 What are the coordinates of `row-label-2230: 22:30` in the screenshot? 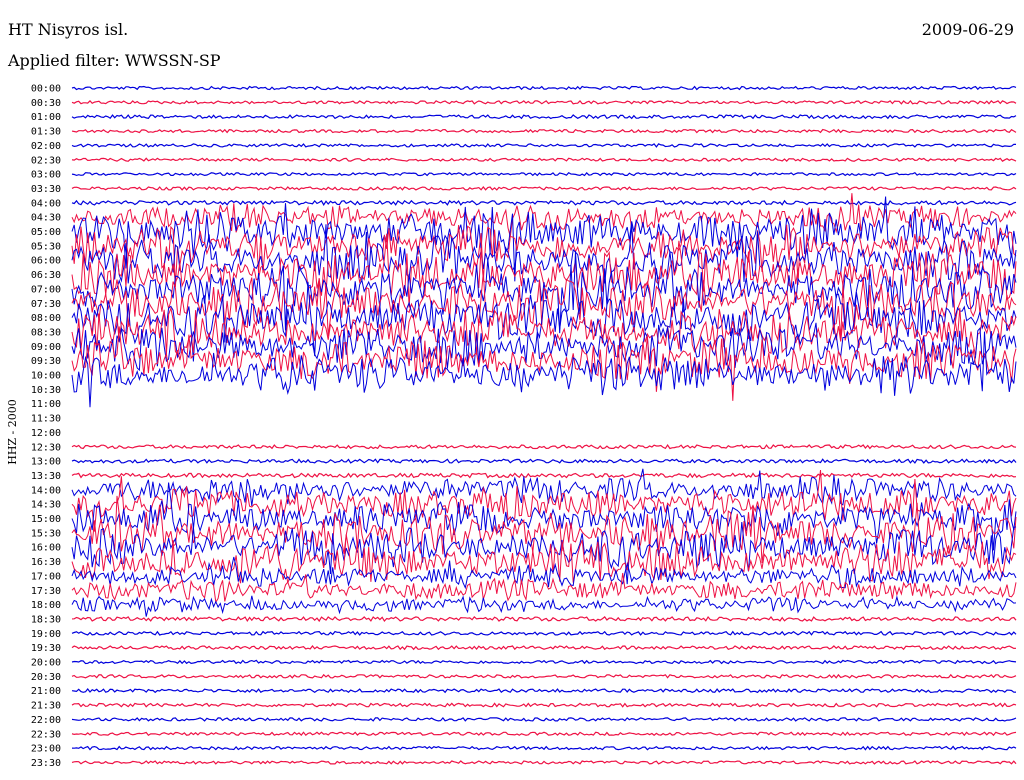 It's located at (46, 734).